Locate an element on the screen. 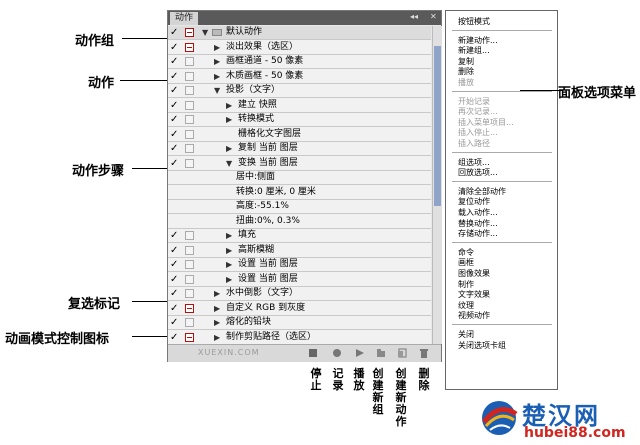 The width and height of the screenshot is (640, 445). action-row: ✓ ▼ 投影（文字） is located at coordinates (299, 91).